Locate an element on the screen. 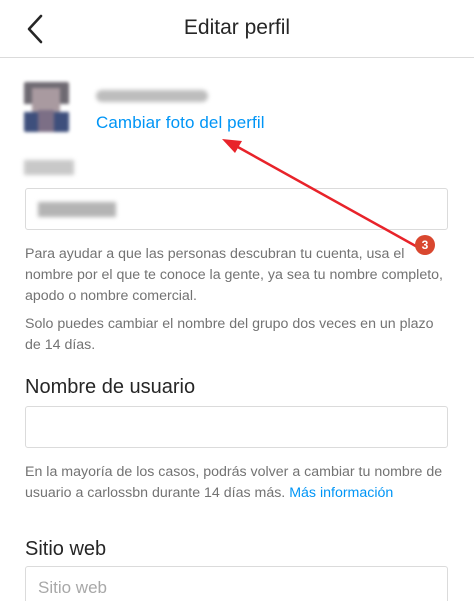 The height and width of the screenshot is (601, 474). name-field is located at coordinates (236, 209).